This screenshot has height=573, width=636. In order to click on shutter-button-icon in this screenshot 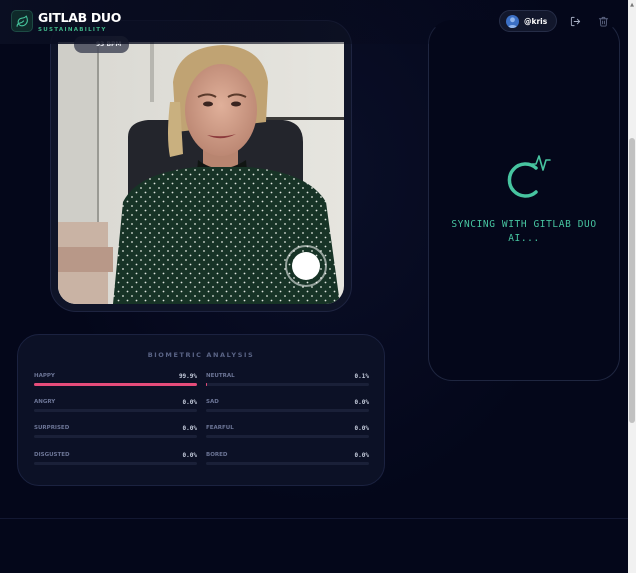, I will do `click(306, 266)`.